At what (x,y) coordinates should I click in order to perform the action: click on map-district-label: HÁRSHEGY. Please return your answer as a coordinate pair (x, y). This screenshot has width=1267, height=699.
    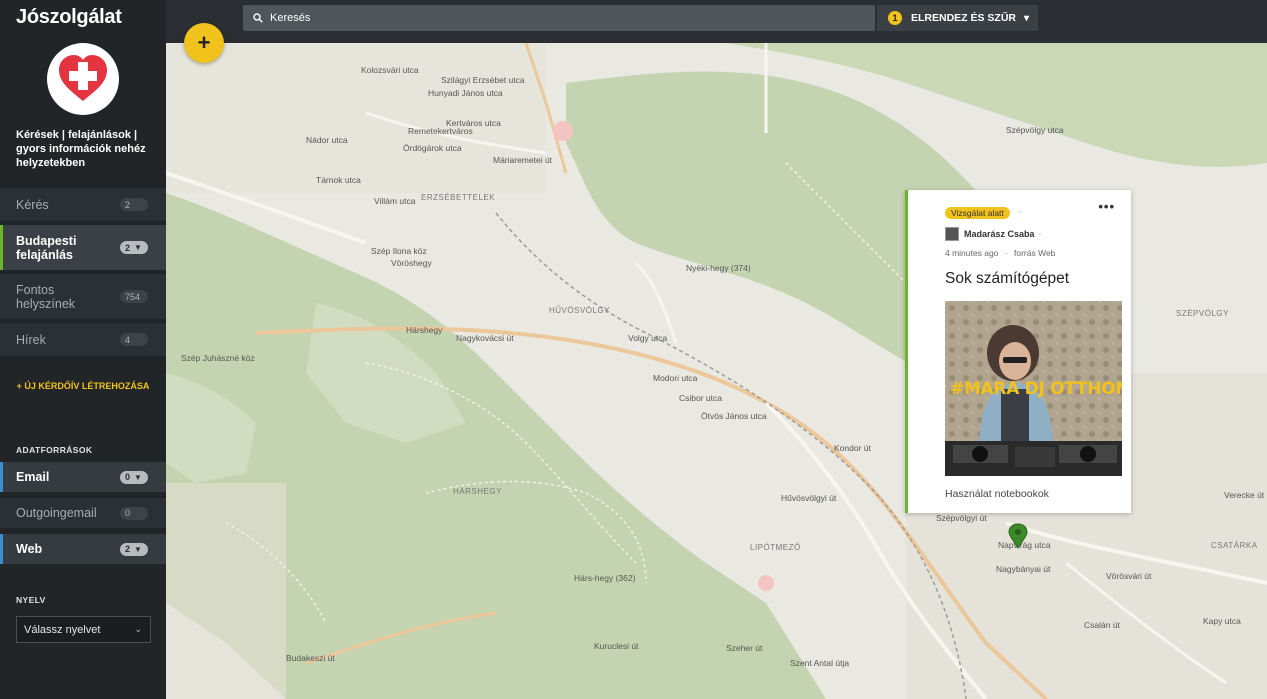
    Looking at the image, I should click on (477, 491).